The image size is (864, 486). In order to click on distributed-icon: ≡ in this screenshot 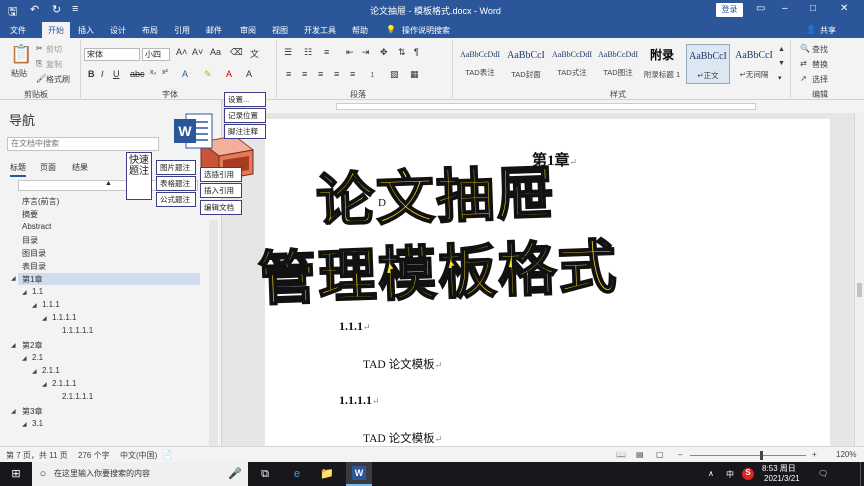, I will do `click(352, 74)`.